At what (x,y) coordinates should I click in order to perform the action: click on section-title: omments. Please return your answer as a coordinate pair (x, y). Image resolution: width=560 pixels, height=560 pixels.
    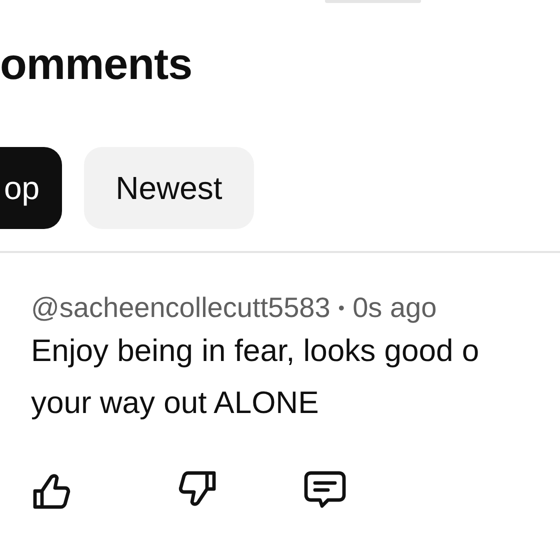
    Looking at the image, I should click on (97, 65).